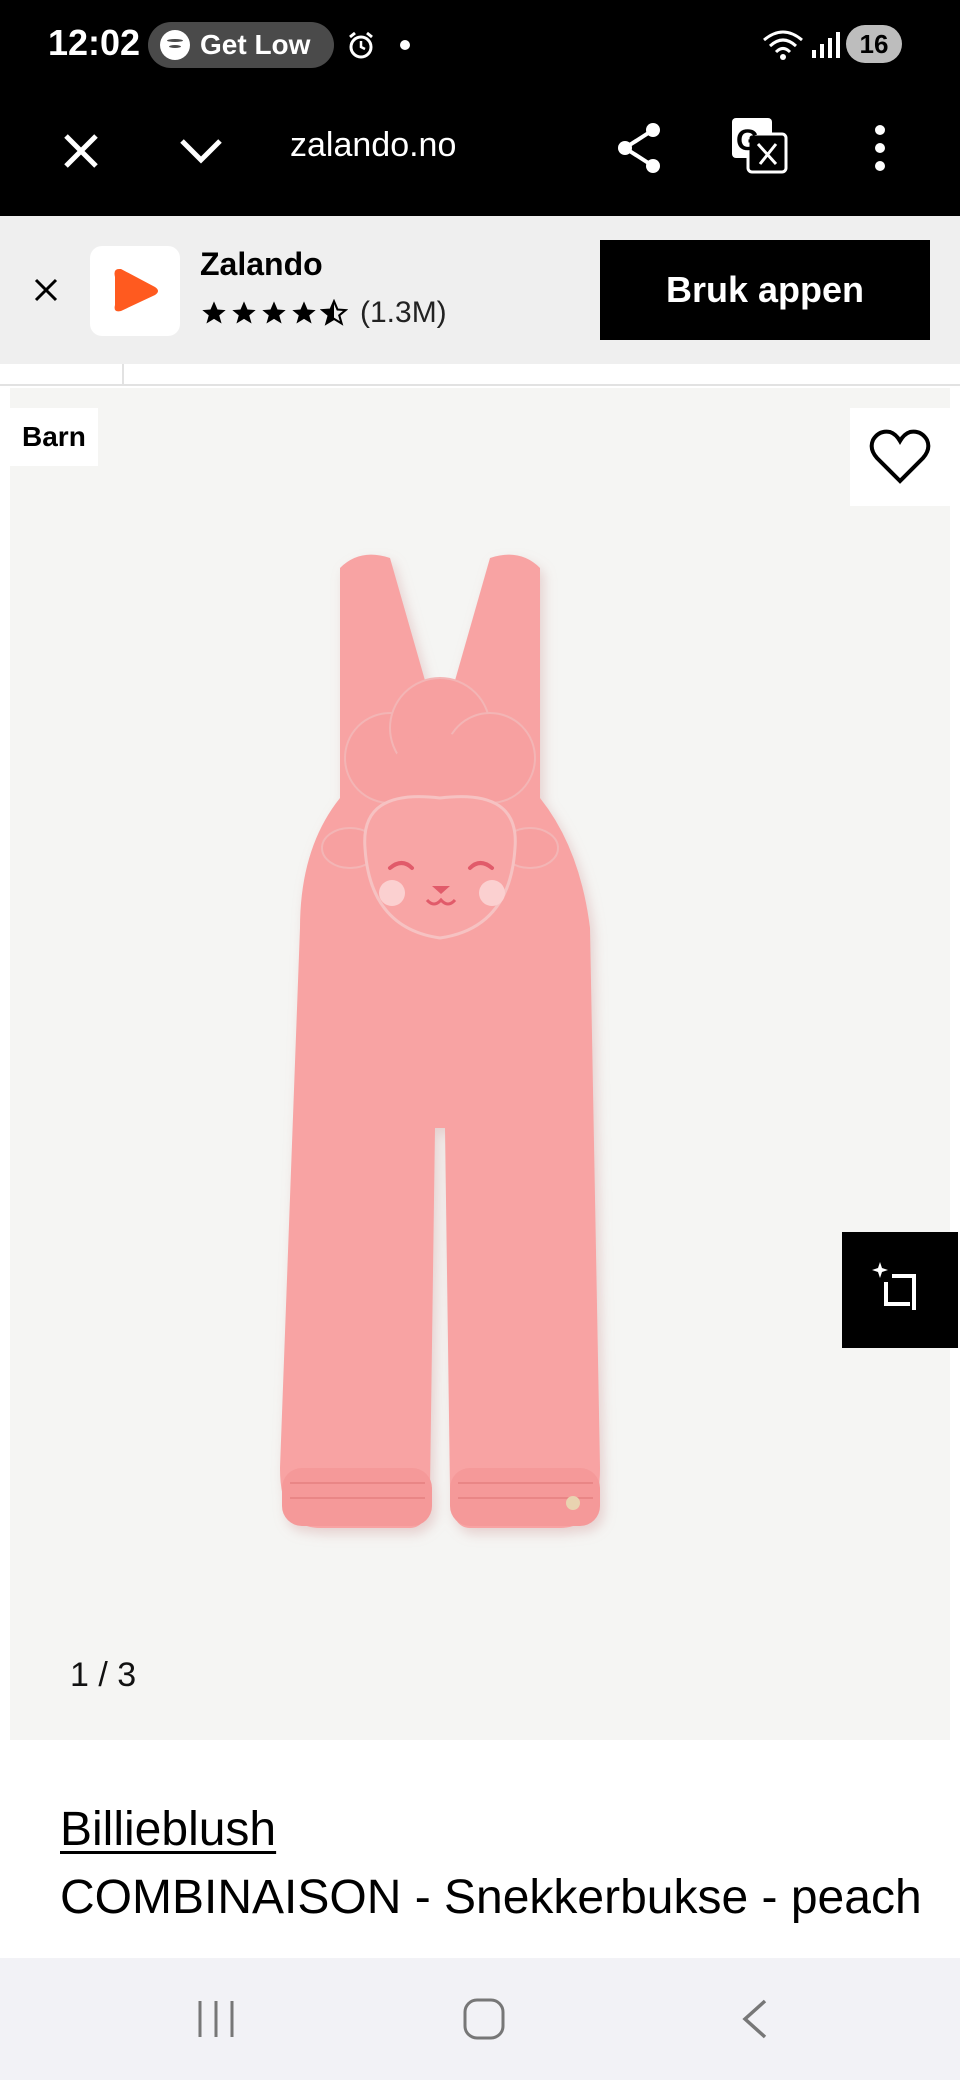  I want to click on close-tab-icon, so click(81, 151).